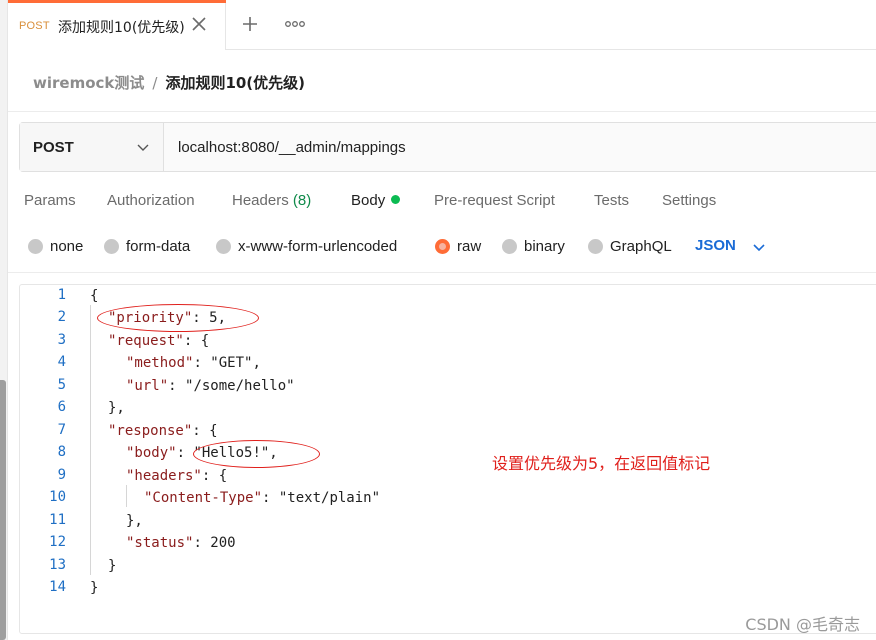  What do you see at coordinates (318, 246) in the screenshot?
I see `radio-label: x-www-form-urlencoded` at bounding box center [318, 246].